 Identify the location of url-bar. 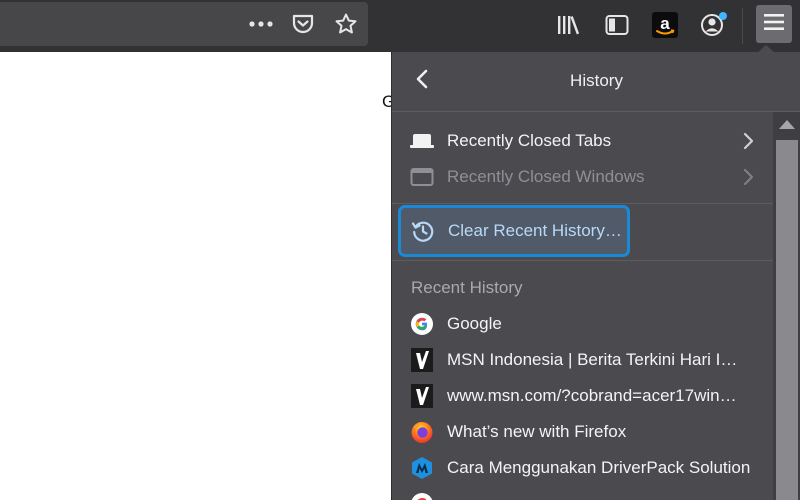
(184, 24).